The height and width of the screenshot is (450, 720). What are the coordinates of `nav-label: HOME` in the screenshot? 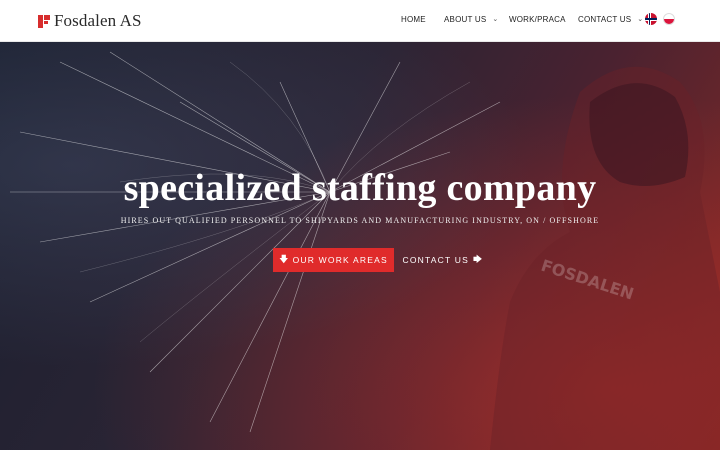 It's located at (413, 19).